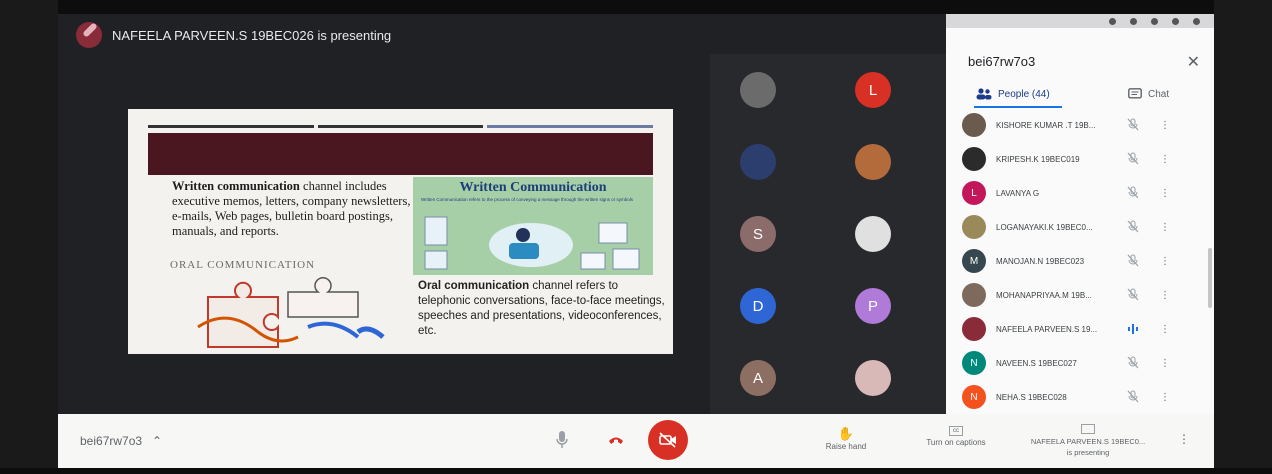 The width and height of the screenshot is (1272, 474). I want to click on close-icon: ✕, so click(1193, 62).